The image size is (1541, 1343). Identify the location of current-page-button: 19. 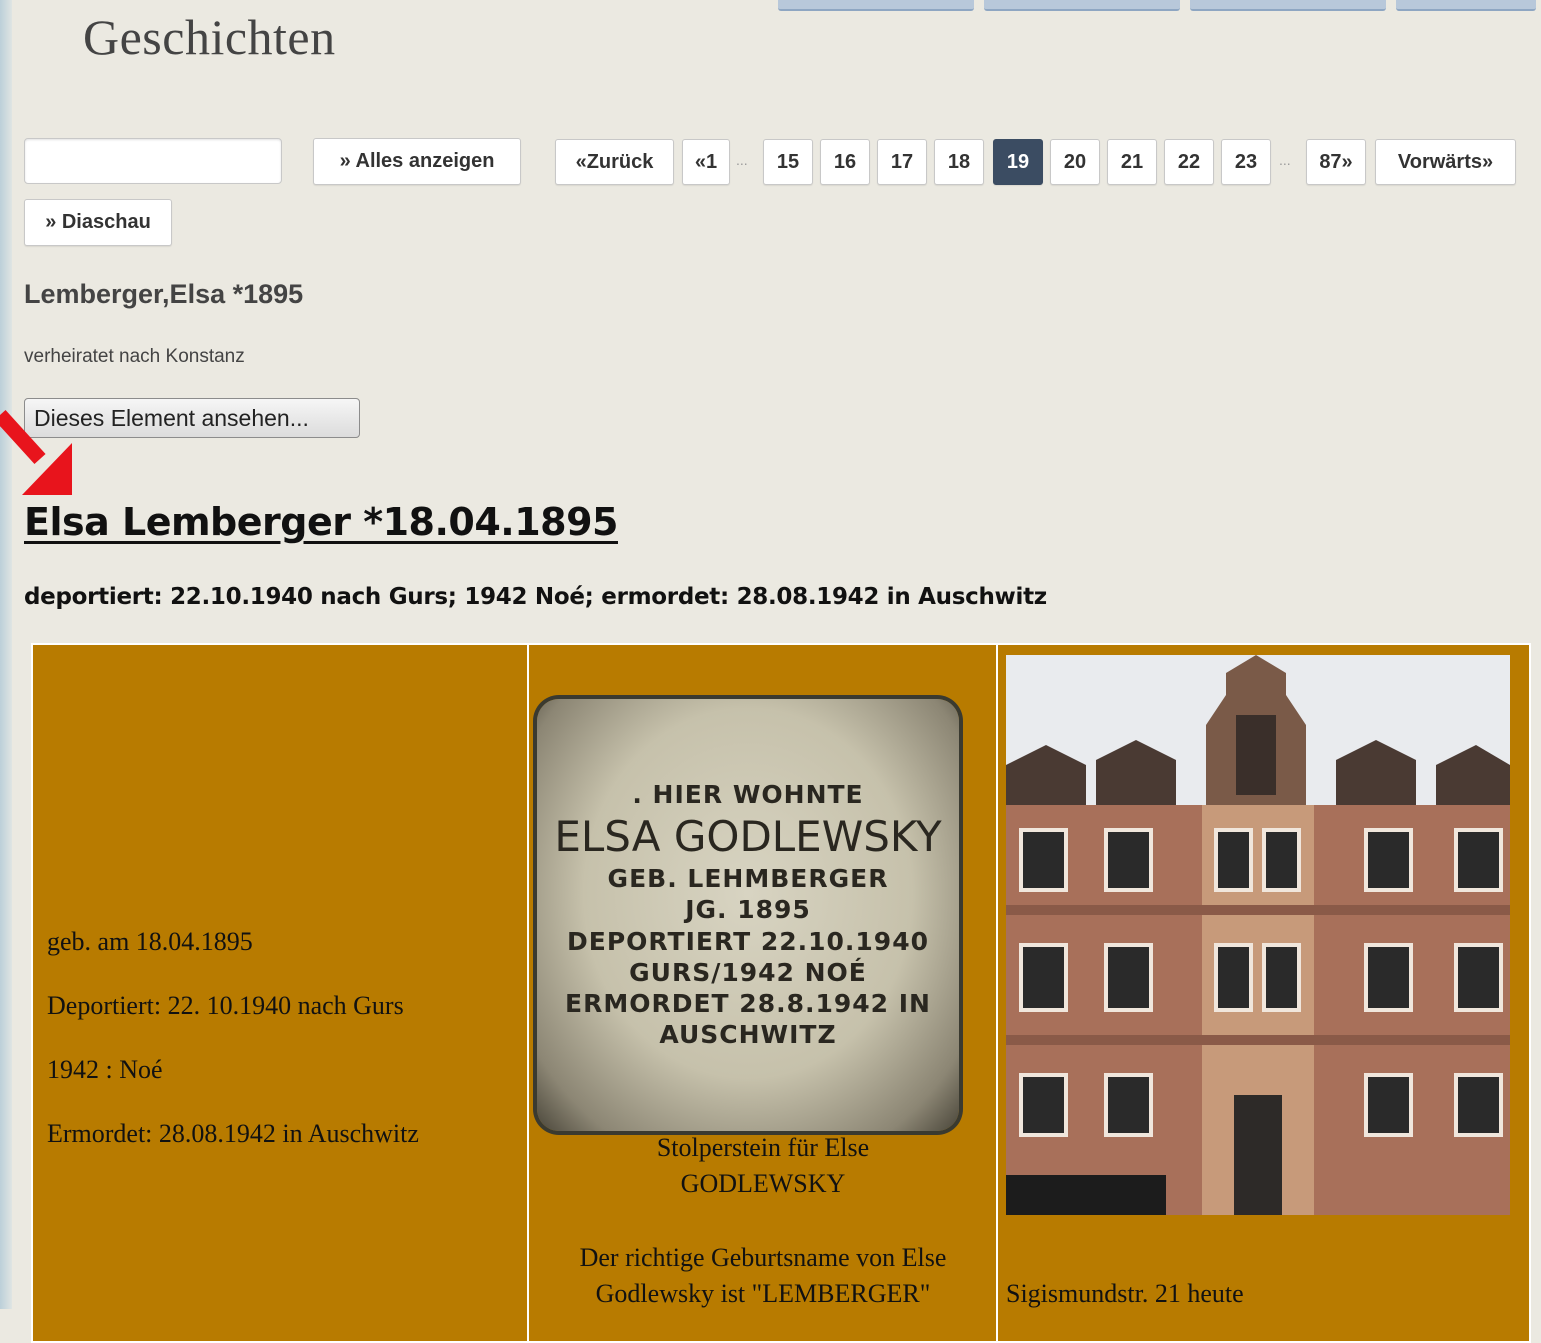
(1018, 162).